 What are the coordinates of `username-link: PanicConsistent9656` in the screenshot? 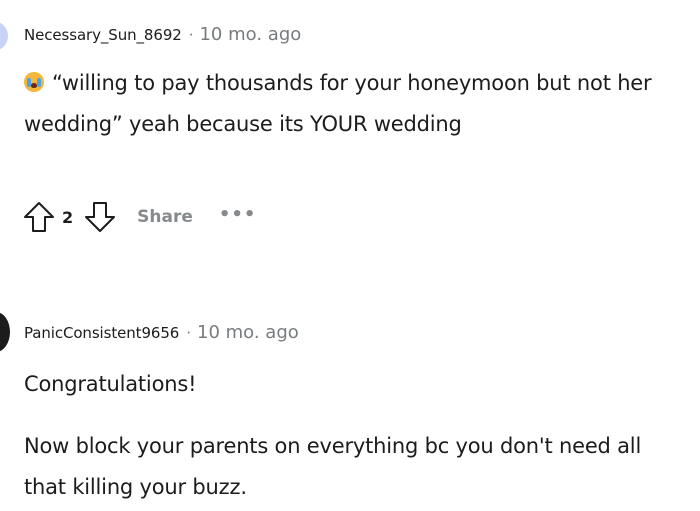 It's located at (101, 333).